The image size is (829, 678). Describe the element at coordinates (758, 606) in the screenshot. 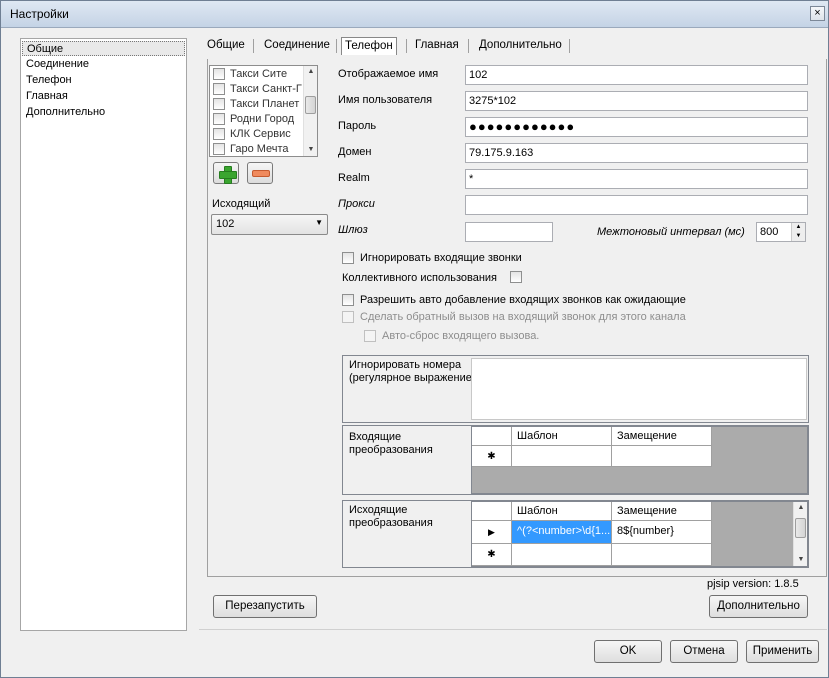

I see `advanced-button: Дополнительно` at that location.